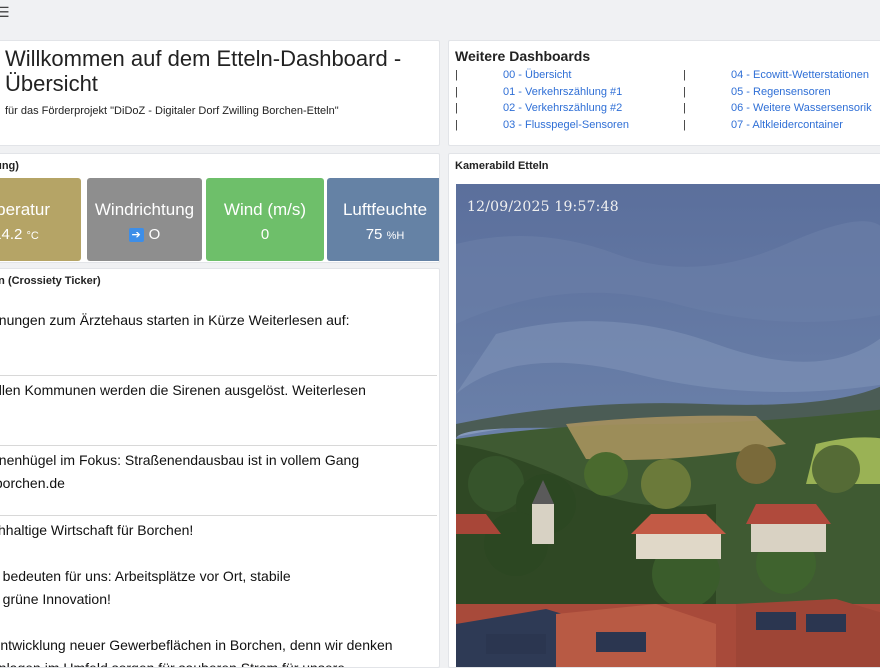 Image resolution: width=880 pixels, height=668 pixels. I want to click on temperature-label: mperatur, so click(25, 209).